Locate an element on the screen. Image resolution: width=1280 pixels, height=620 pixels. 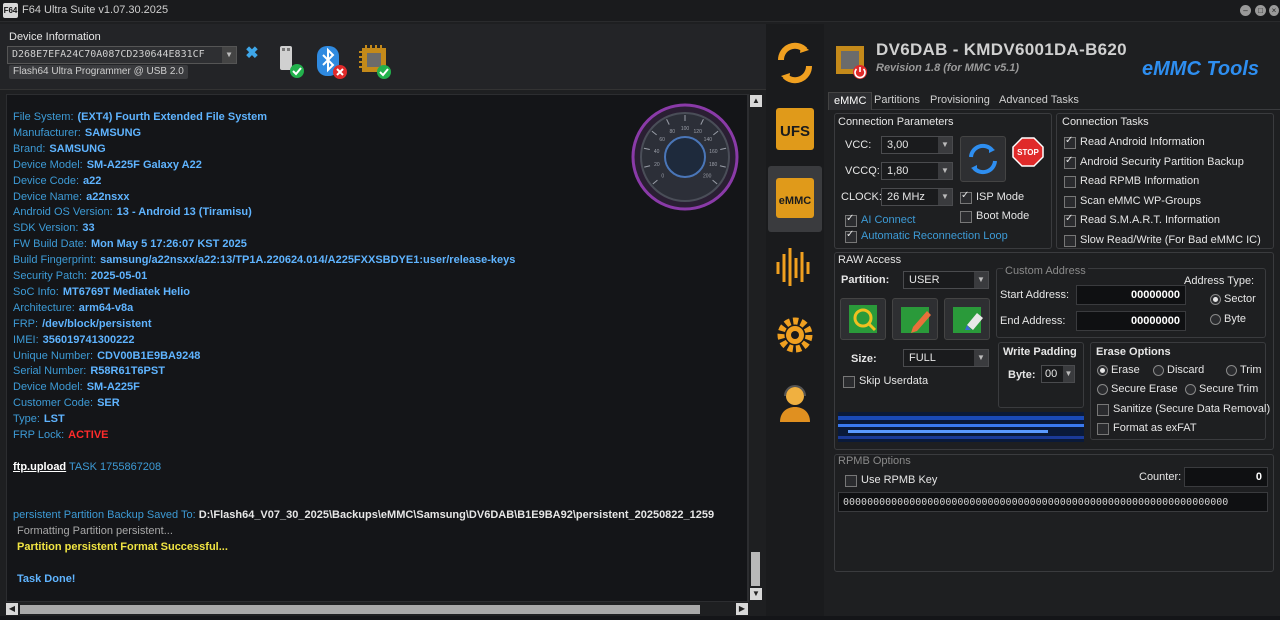
svg-text: STOP is located at coordinates (1028, 152).